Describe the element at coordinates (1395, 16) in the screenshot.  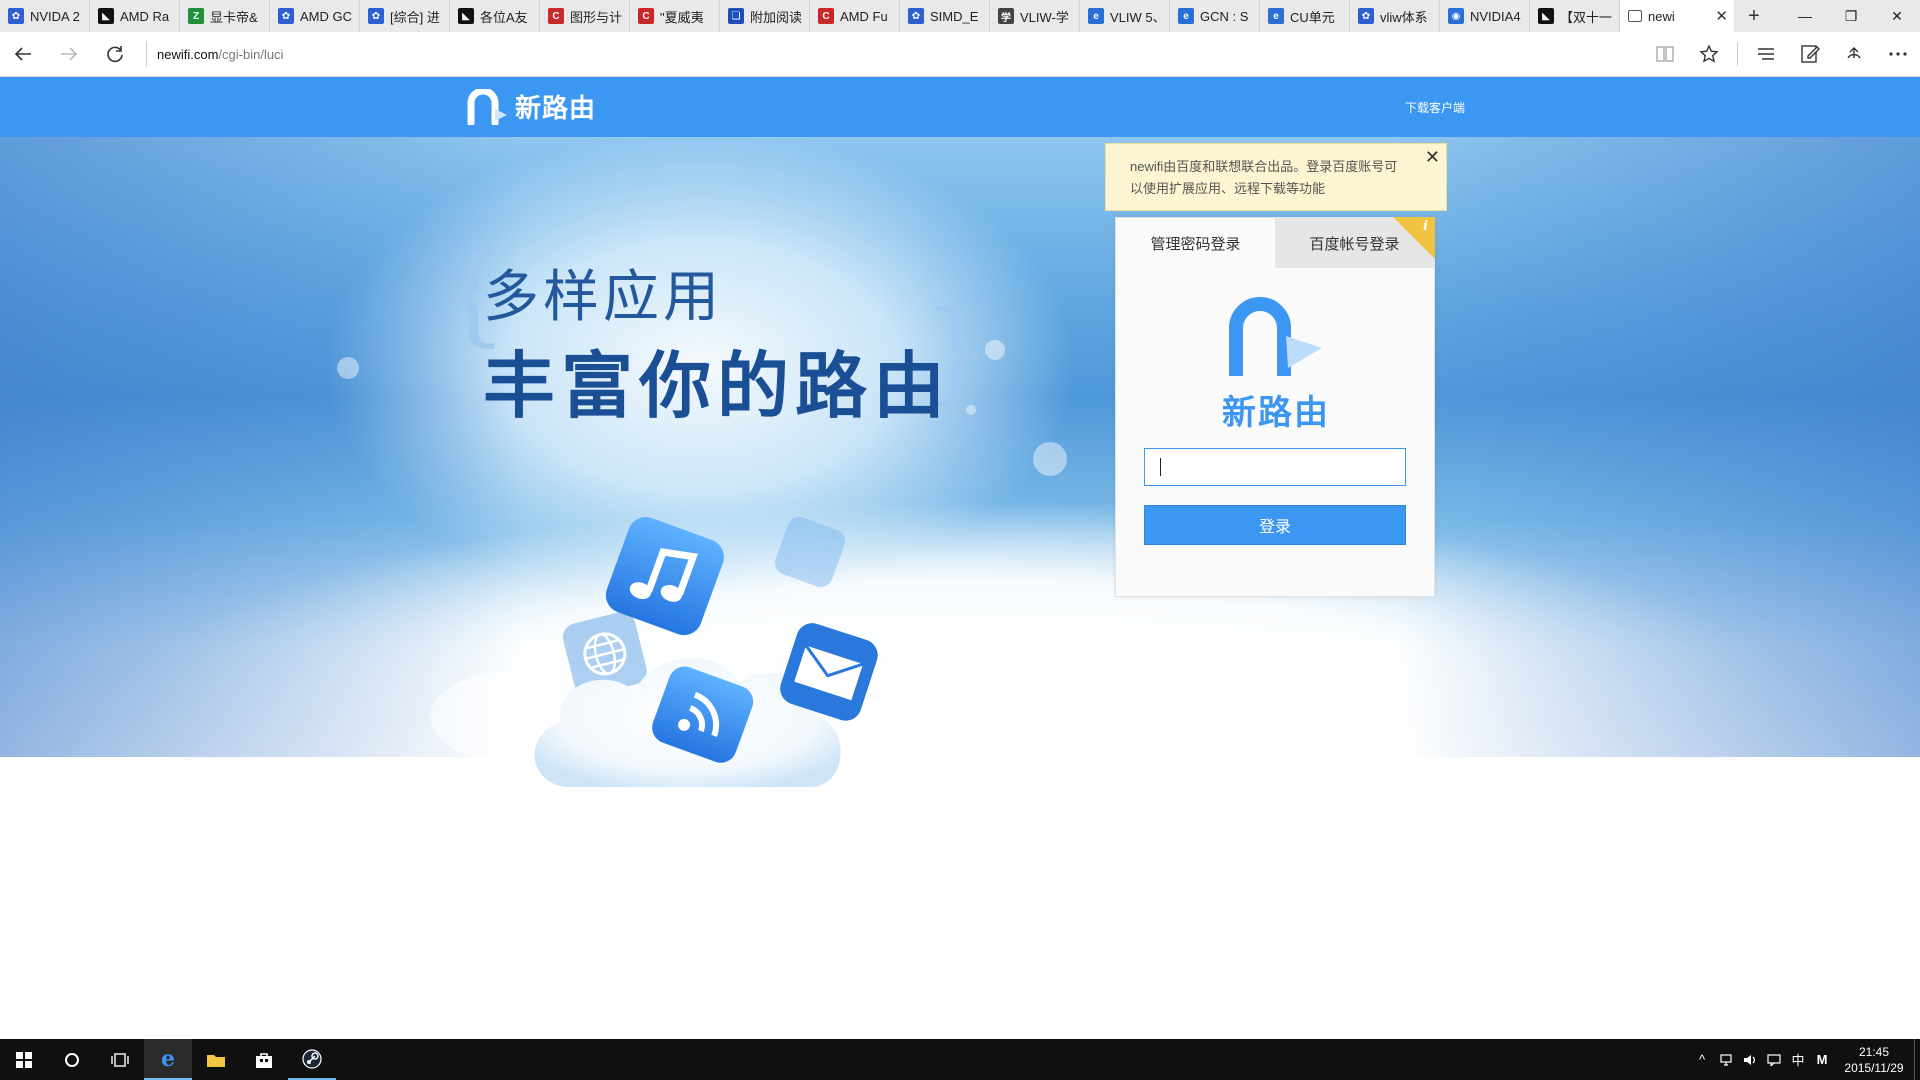
I see `browser-tab: ✿ vliw体系` at that location.